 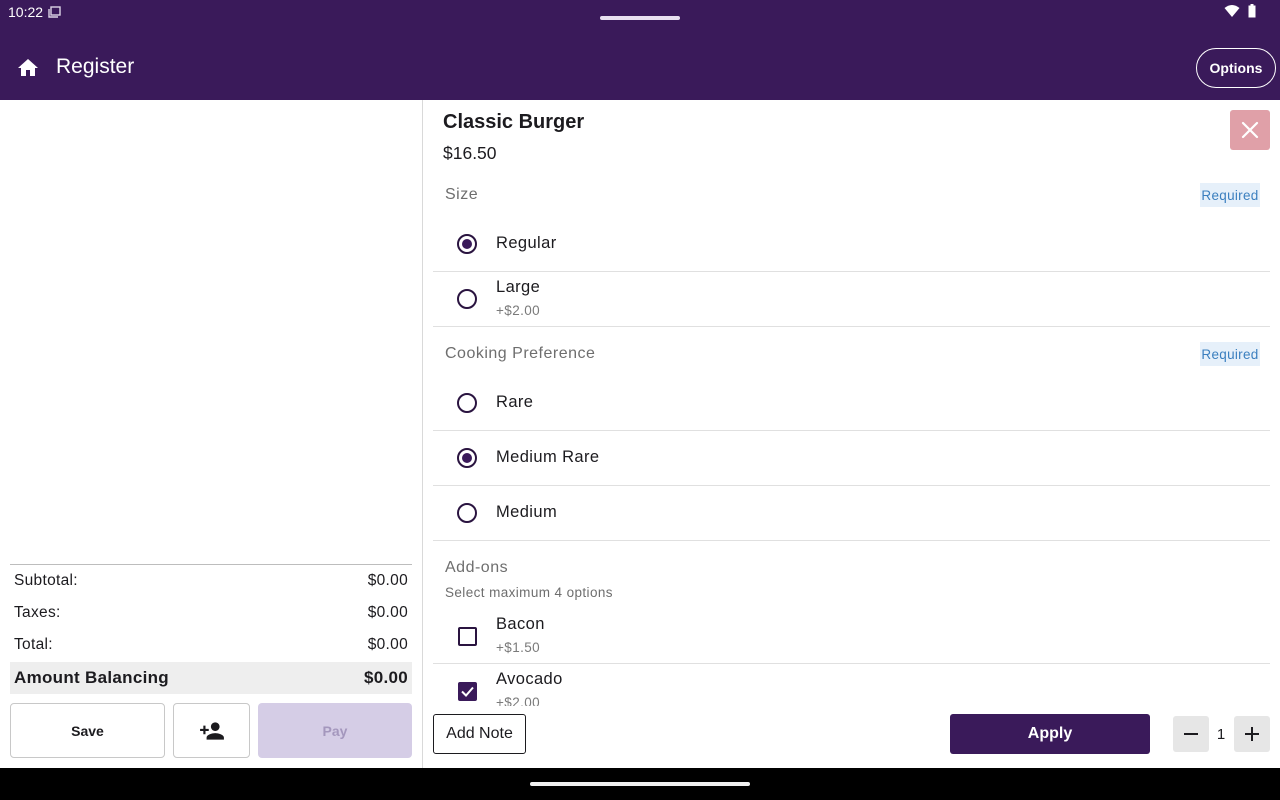 I want to click on cooking-option-medium-rare: Medium Rare, so click(x=851, y=458).